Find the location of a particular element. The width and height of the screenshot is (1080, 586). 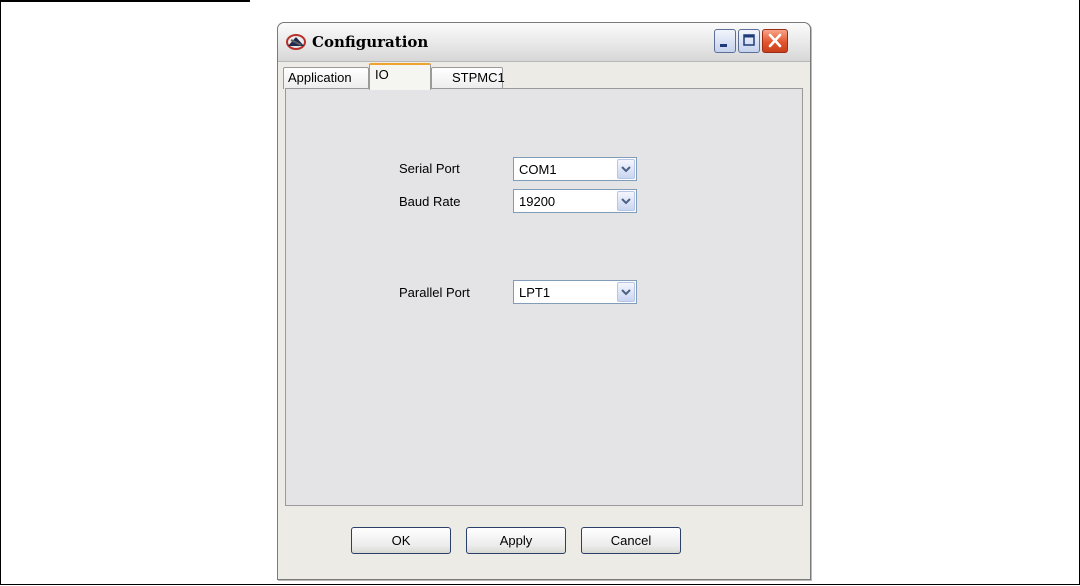

serial-port-select: COM1 is located at coordinates (575, 169).